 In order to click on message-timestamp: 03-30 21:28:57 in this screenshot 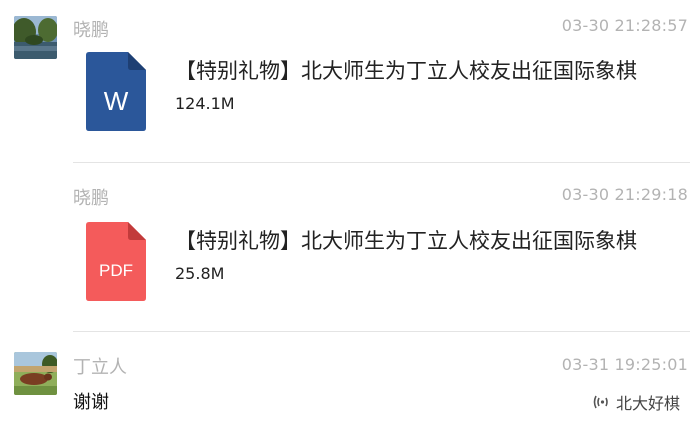, I will do `click(624, 25)`.